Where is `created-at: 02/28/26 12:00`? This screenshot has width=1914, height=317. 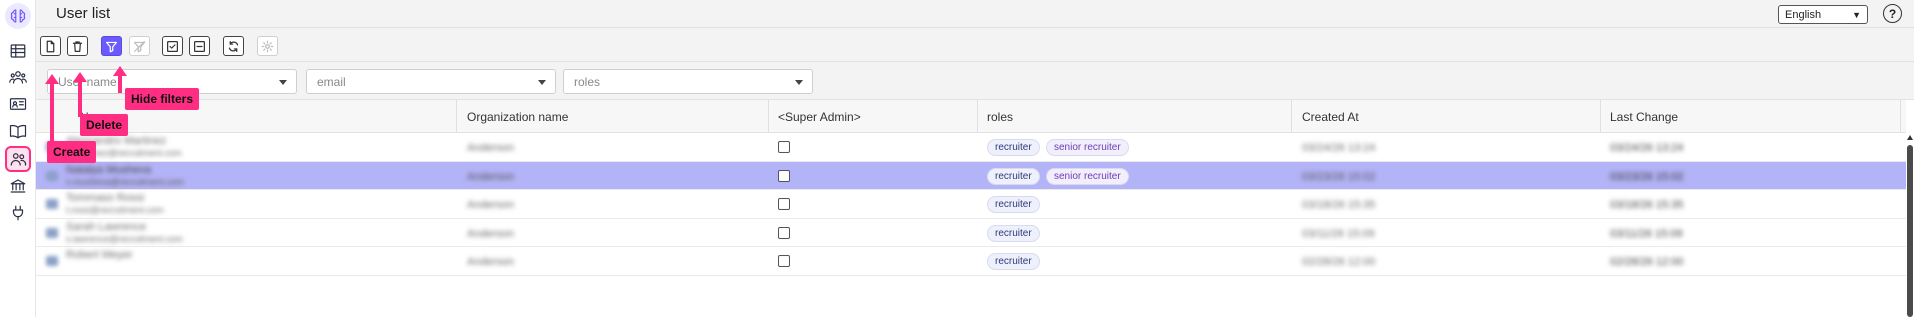 created-at: 02/28/26 12:00 is located at coordinates (1339, 262).